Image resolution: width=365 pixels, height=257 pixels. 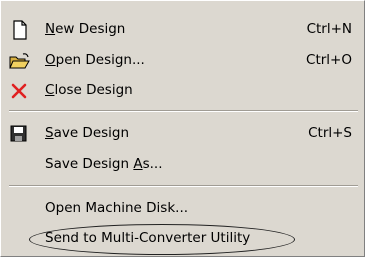 I want to click on menu-item-new-design: New Design Ctrl+N, so click(x=182, y=30).